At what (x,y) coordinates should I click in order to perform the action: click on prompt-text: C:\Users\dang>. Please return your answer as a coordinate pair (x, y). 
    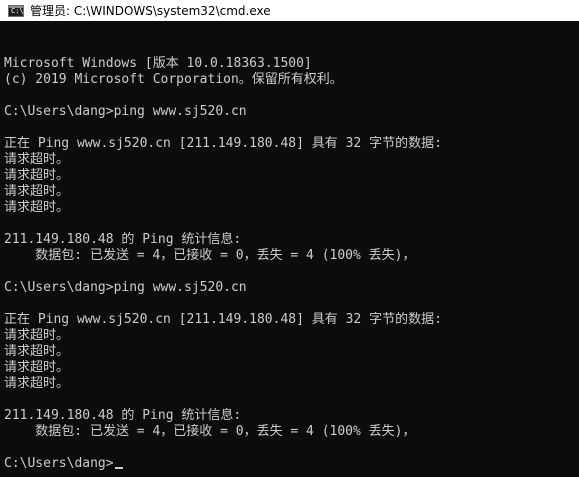
    Looking at the image, I should click on (59, 463).